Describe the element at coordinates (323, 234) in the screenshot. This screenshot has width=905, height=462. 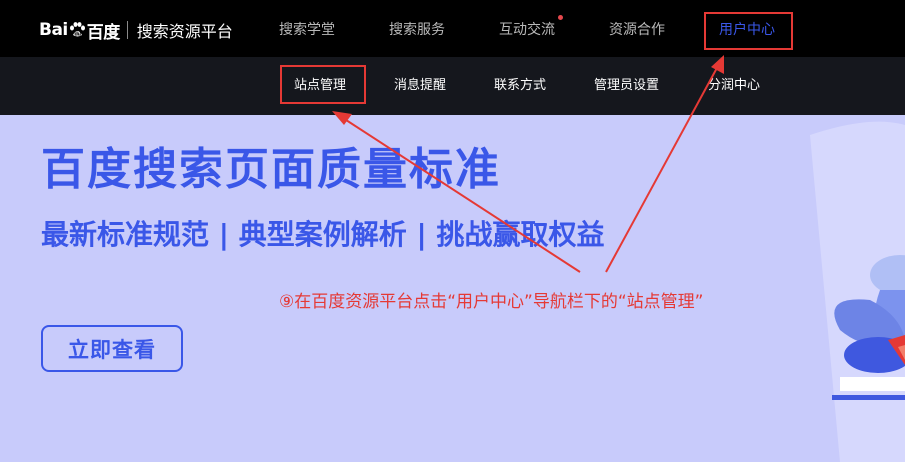
I see `banner-subtitle: 最新标准规范 | 典型案例解析 | 挑战赢取权益` at that location.